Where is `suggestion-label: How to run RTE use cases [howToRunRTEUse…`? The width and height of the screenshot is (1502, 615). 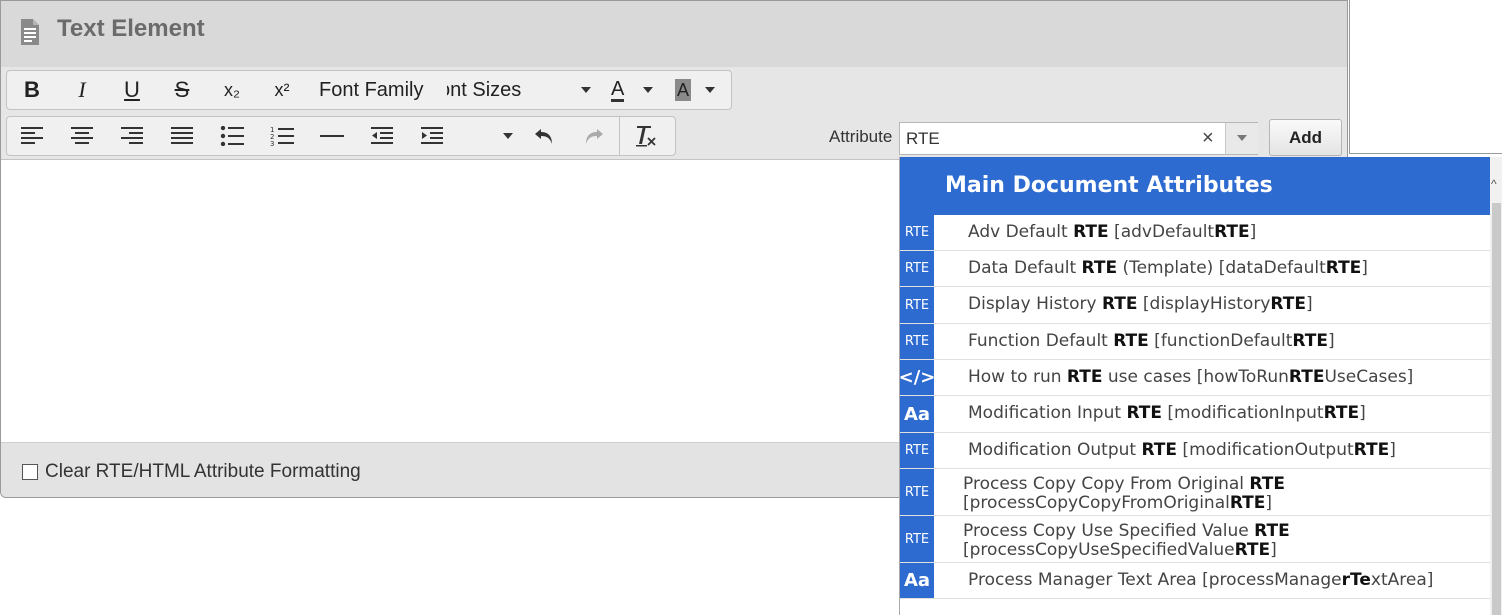
suggestion-label: How to run RTE use cases [howToRunRTEUse… is located at coordinates (1191, 377).